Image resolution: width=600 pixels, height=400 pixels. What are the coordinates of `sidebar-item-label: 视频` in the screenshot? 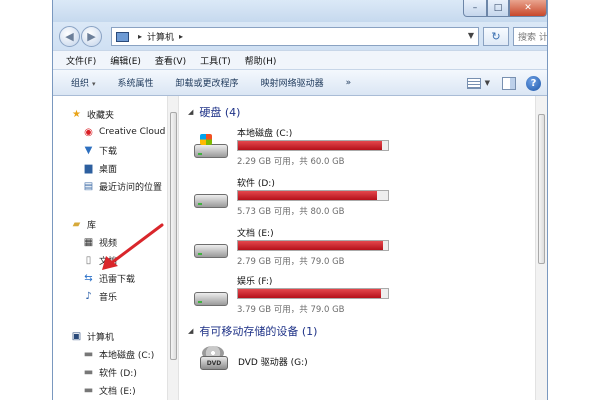 It's located at (108, 243).